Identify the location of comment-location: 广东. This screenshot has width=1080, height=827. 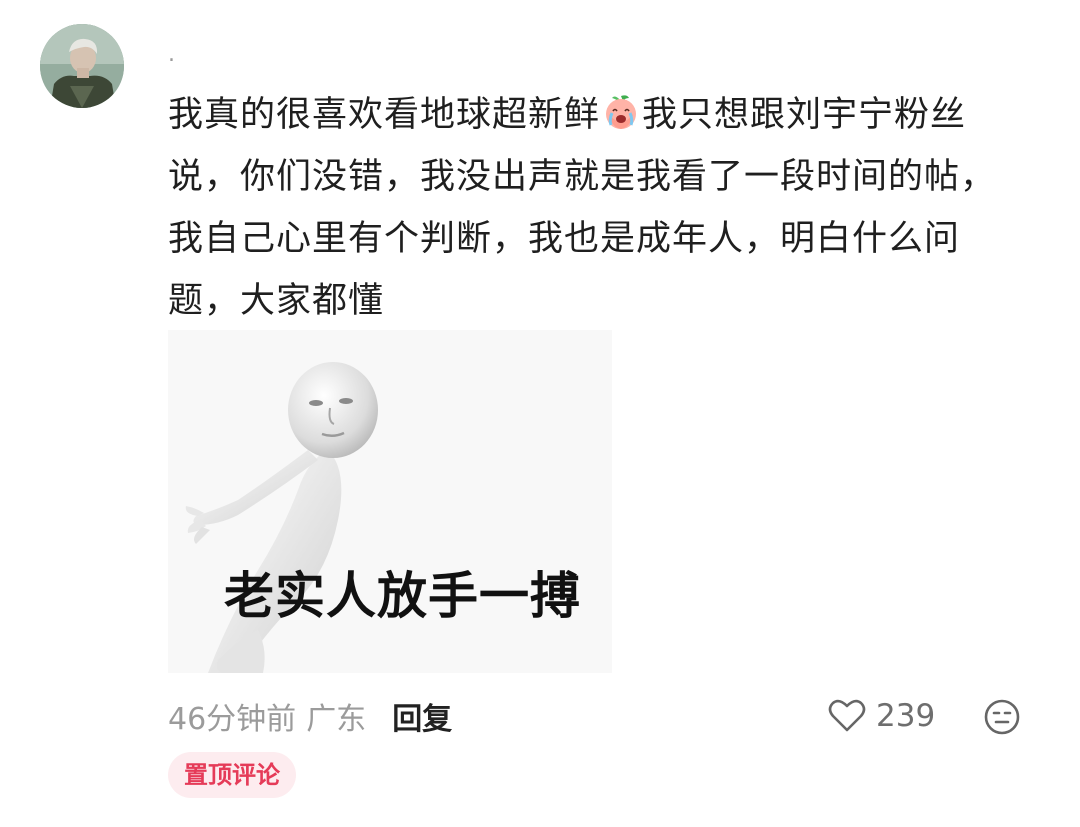
(336, 719).